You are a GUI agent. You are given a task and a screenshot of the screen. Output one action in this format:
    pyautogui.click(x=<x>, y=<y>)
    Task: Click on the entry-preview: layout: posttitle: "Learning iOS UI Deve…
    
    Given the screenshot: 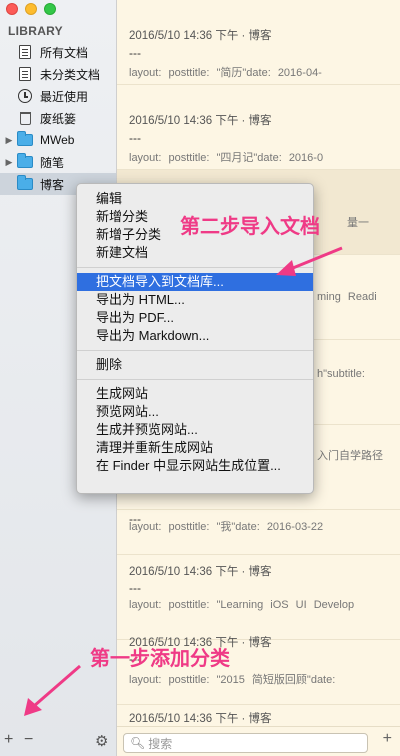 What is the action you would take?
    pyautogui.click(x=242, y=605)
    